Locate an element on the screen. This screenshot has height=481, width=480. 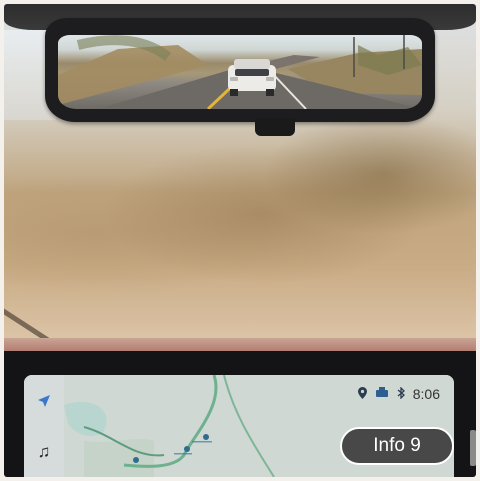
music-note-icon: ♫ is located at coordinates (44, 452).